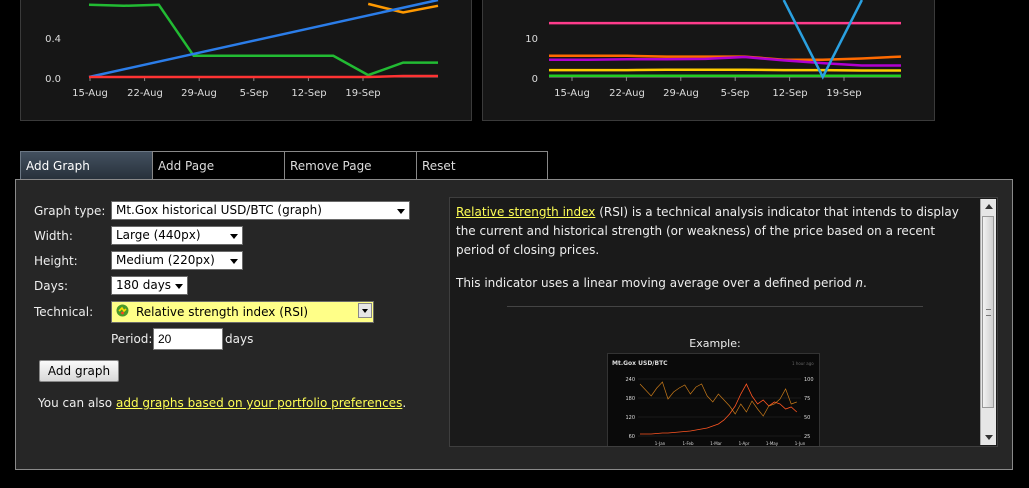 The height and width of the screenshot is (488, 1029). I want to click on tab-add-graph: Add Graph, so click(86, 165).